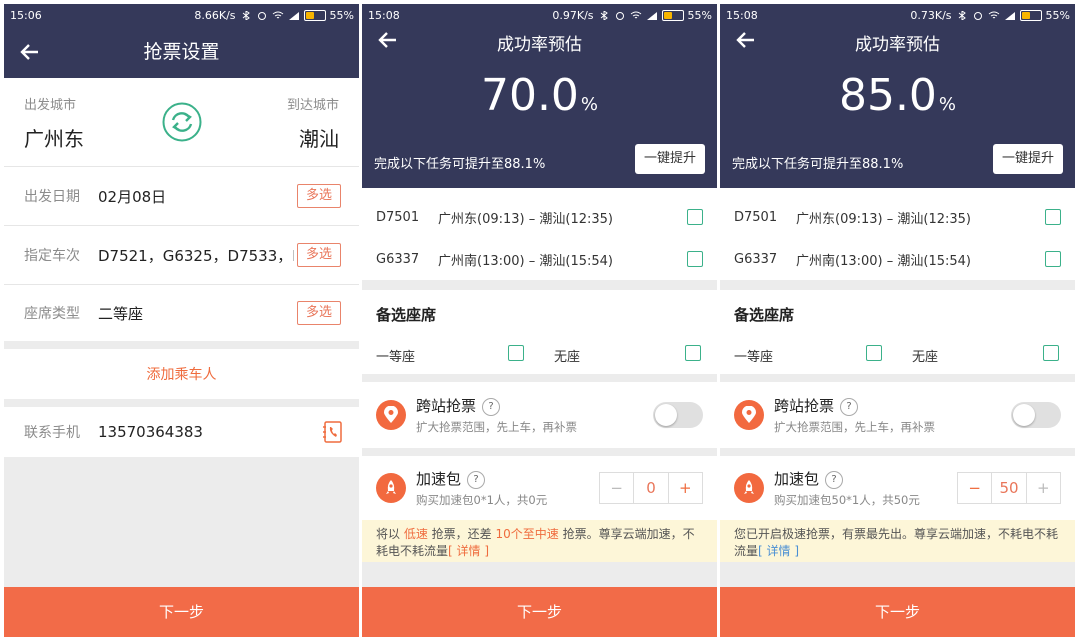 The image size is (1080, 641). I want to click on seat-multi-button: 多选, so click(319, 313).